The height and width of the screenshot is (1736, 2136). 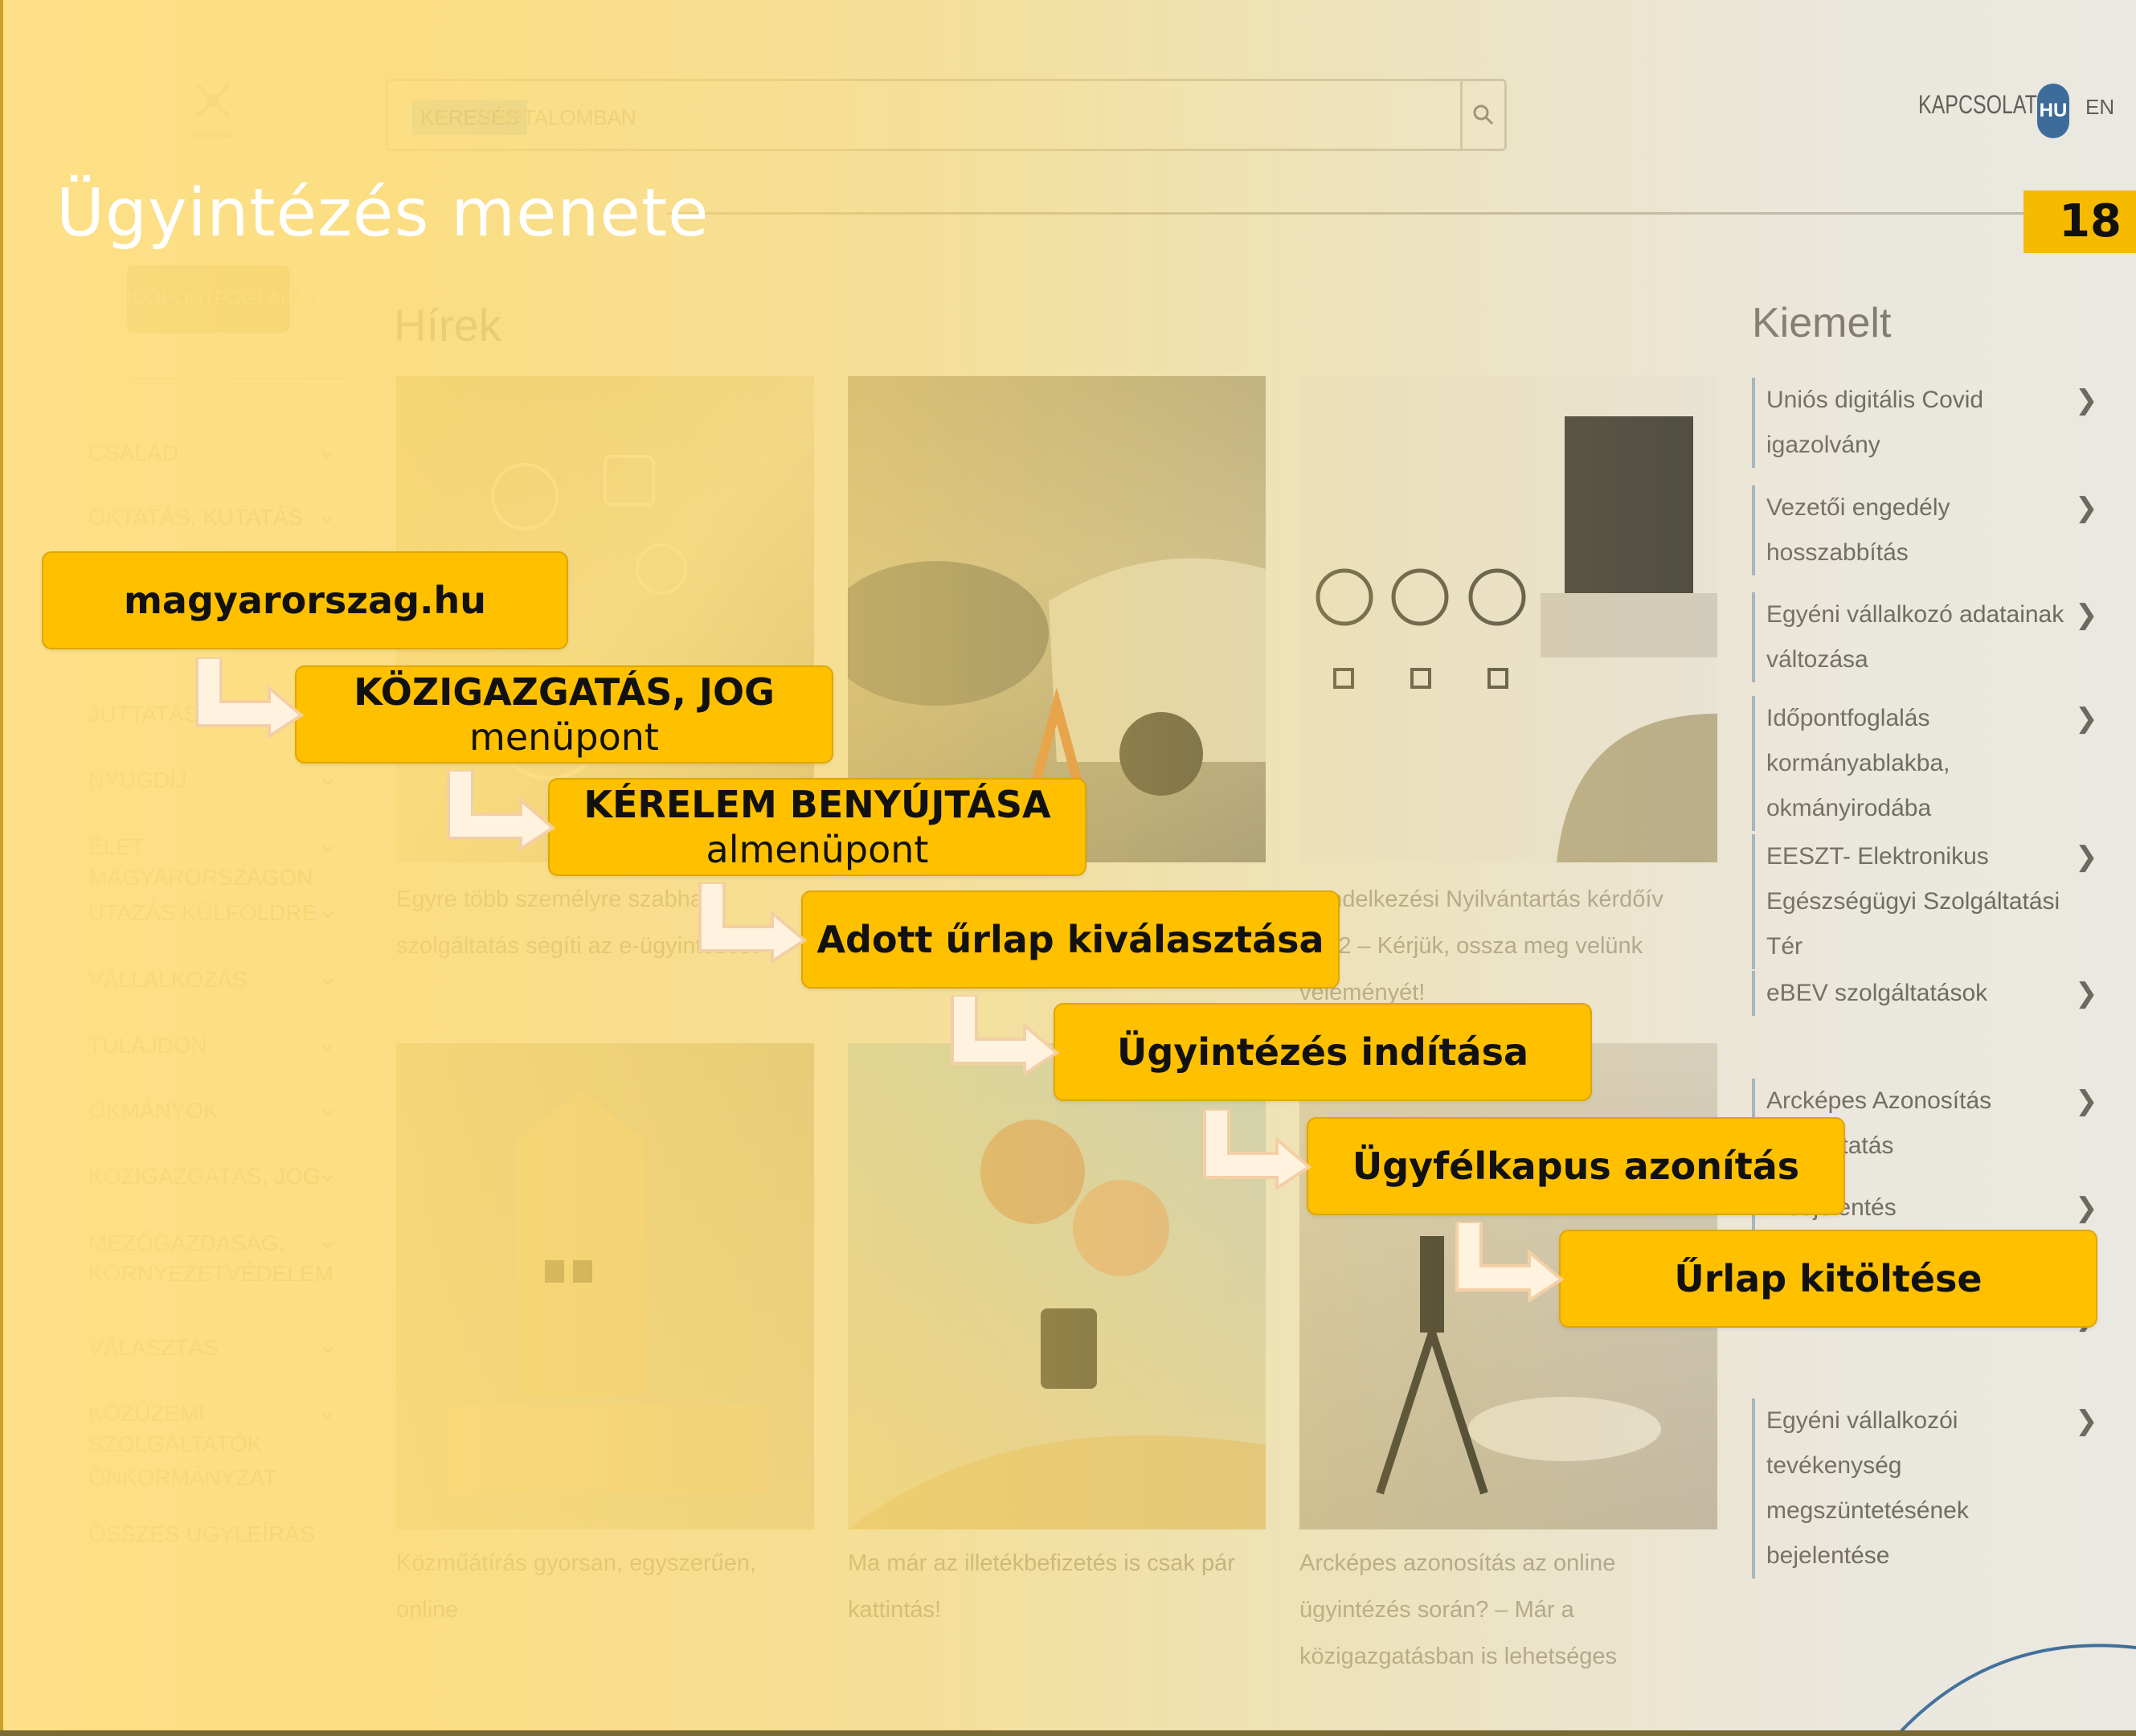 I want to click on step-5-title: Ügyintézés indítása, so click(x=1323, y=1052).